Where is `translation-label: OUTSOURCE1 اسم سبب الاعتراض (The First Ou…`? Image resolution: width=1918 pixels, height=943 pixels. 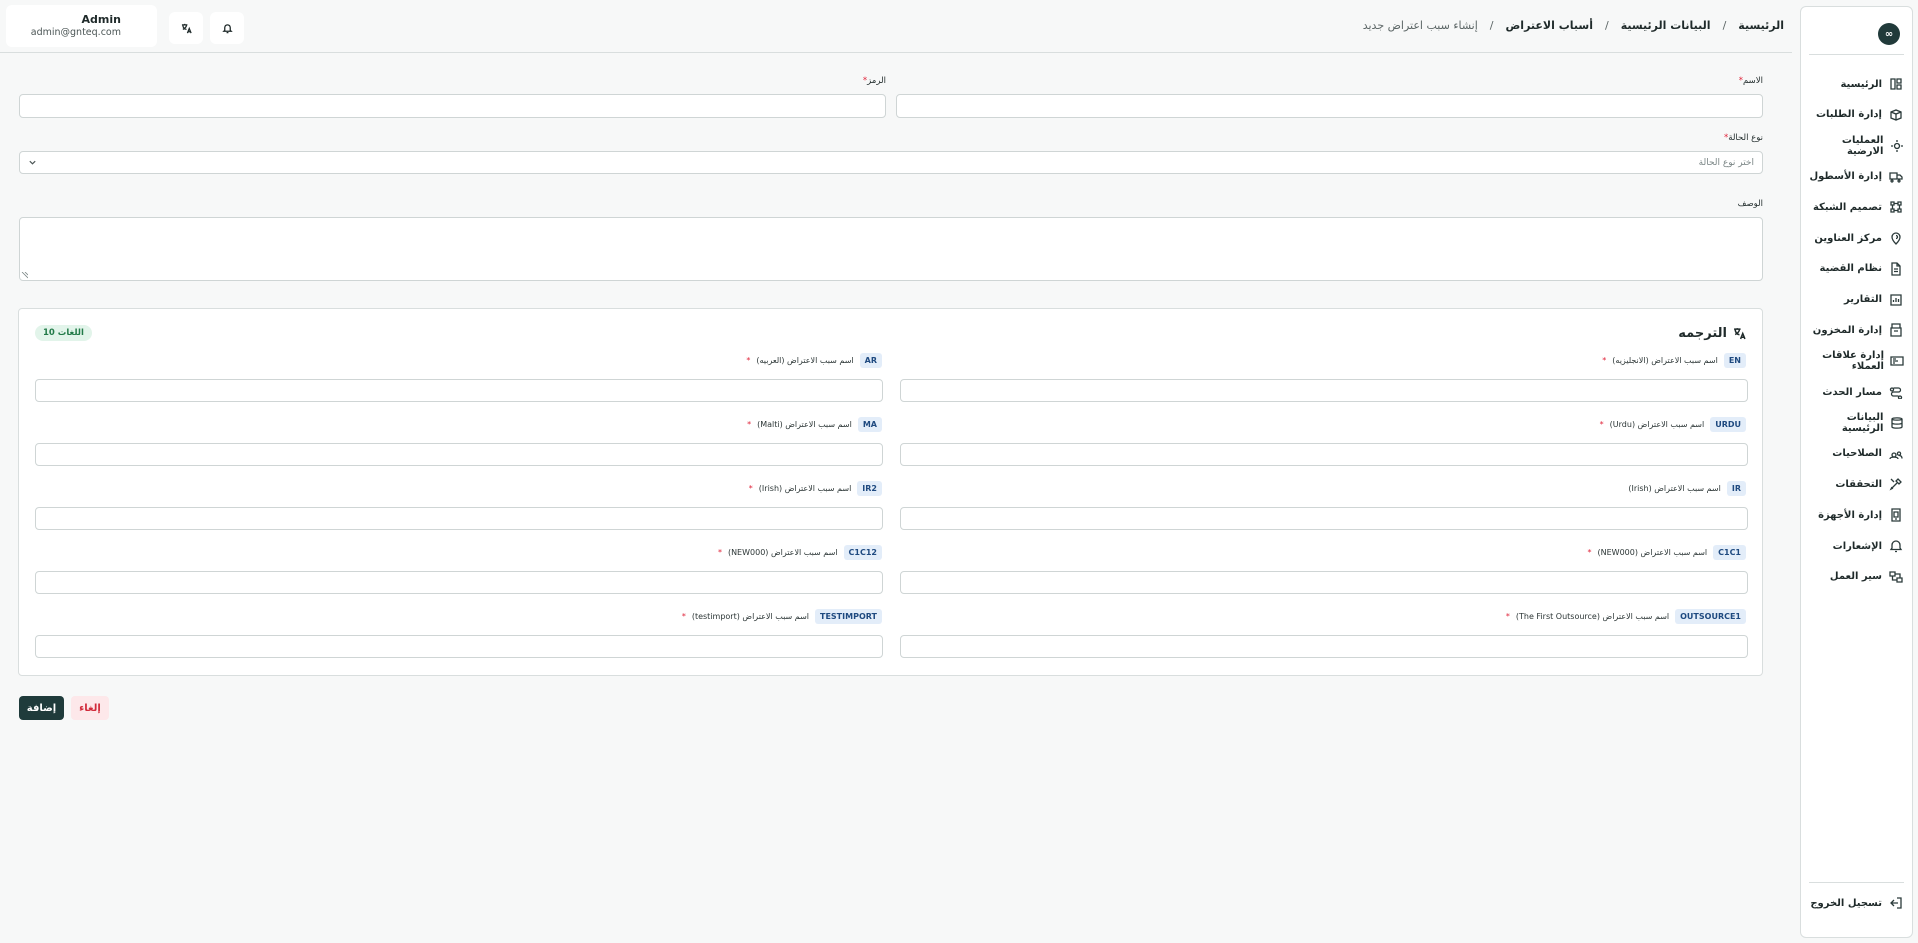
translation-label: OUTSOURCE1 اسم سبب الاعتراض (The First Ou… is located at coordinates (1626, 616).